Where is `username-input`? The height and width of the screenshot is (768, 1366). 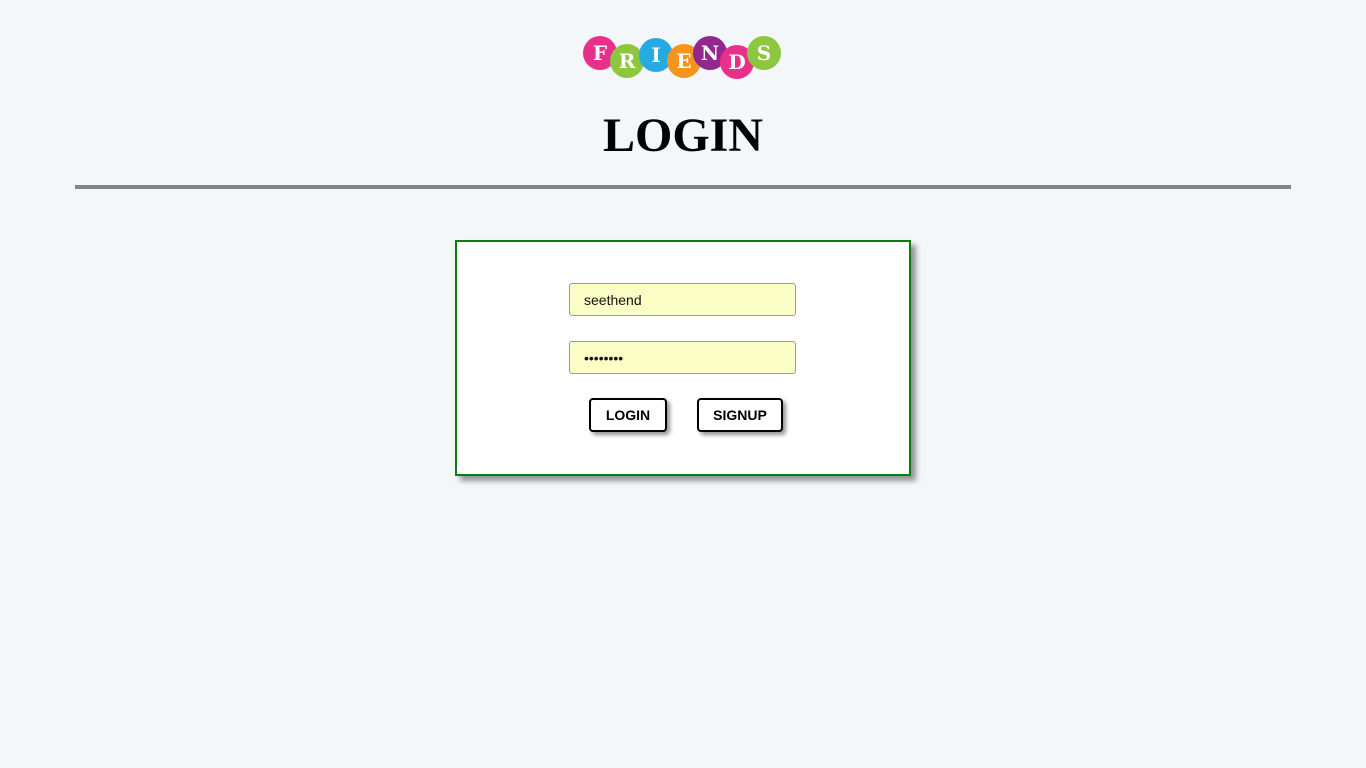
username-input is located at coordinates (682, 299).